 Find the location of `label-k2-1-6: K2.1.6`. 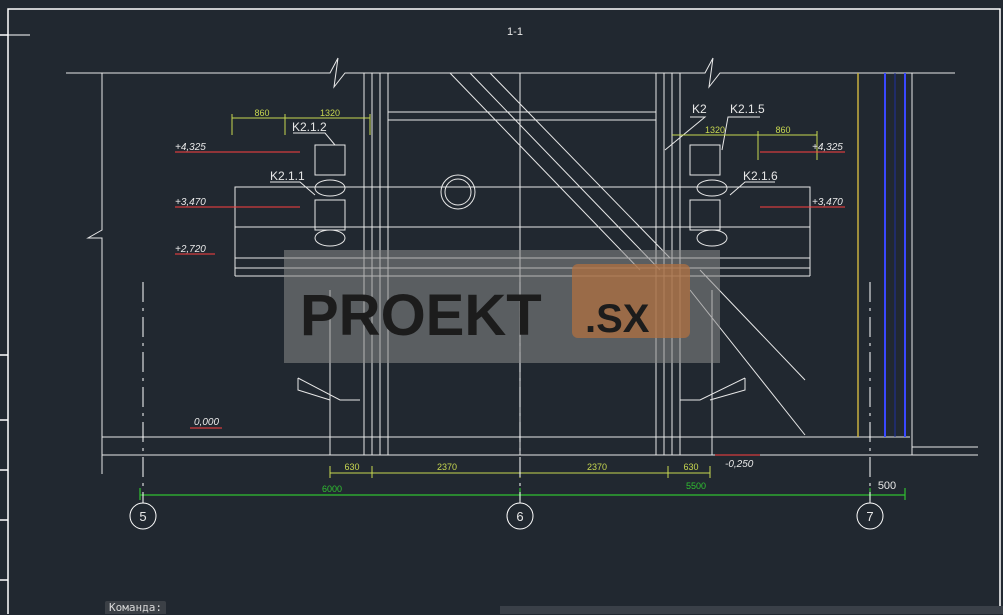

label-k2-1-6: K2.1.6 is located at coordinates (760, 176).